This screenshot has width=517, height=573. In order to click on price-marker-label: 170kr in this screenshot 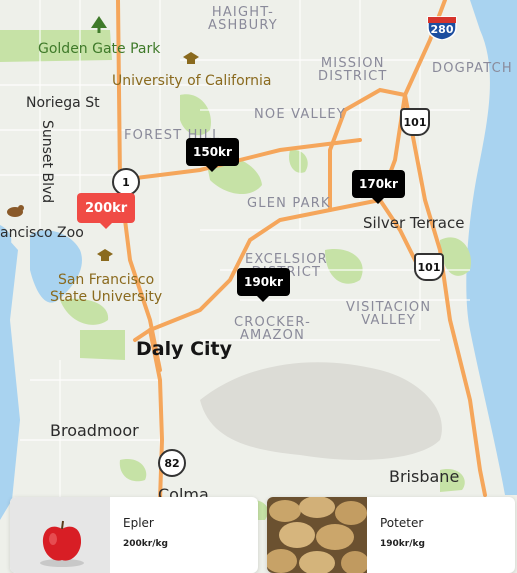, I will do `click(378, 184)`.